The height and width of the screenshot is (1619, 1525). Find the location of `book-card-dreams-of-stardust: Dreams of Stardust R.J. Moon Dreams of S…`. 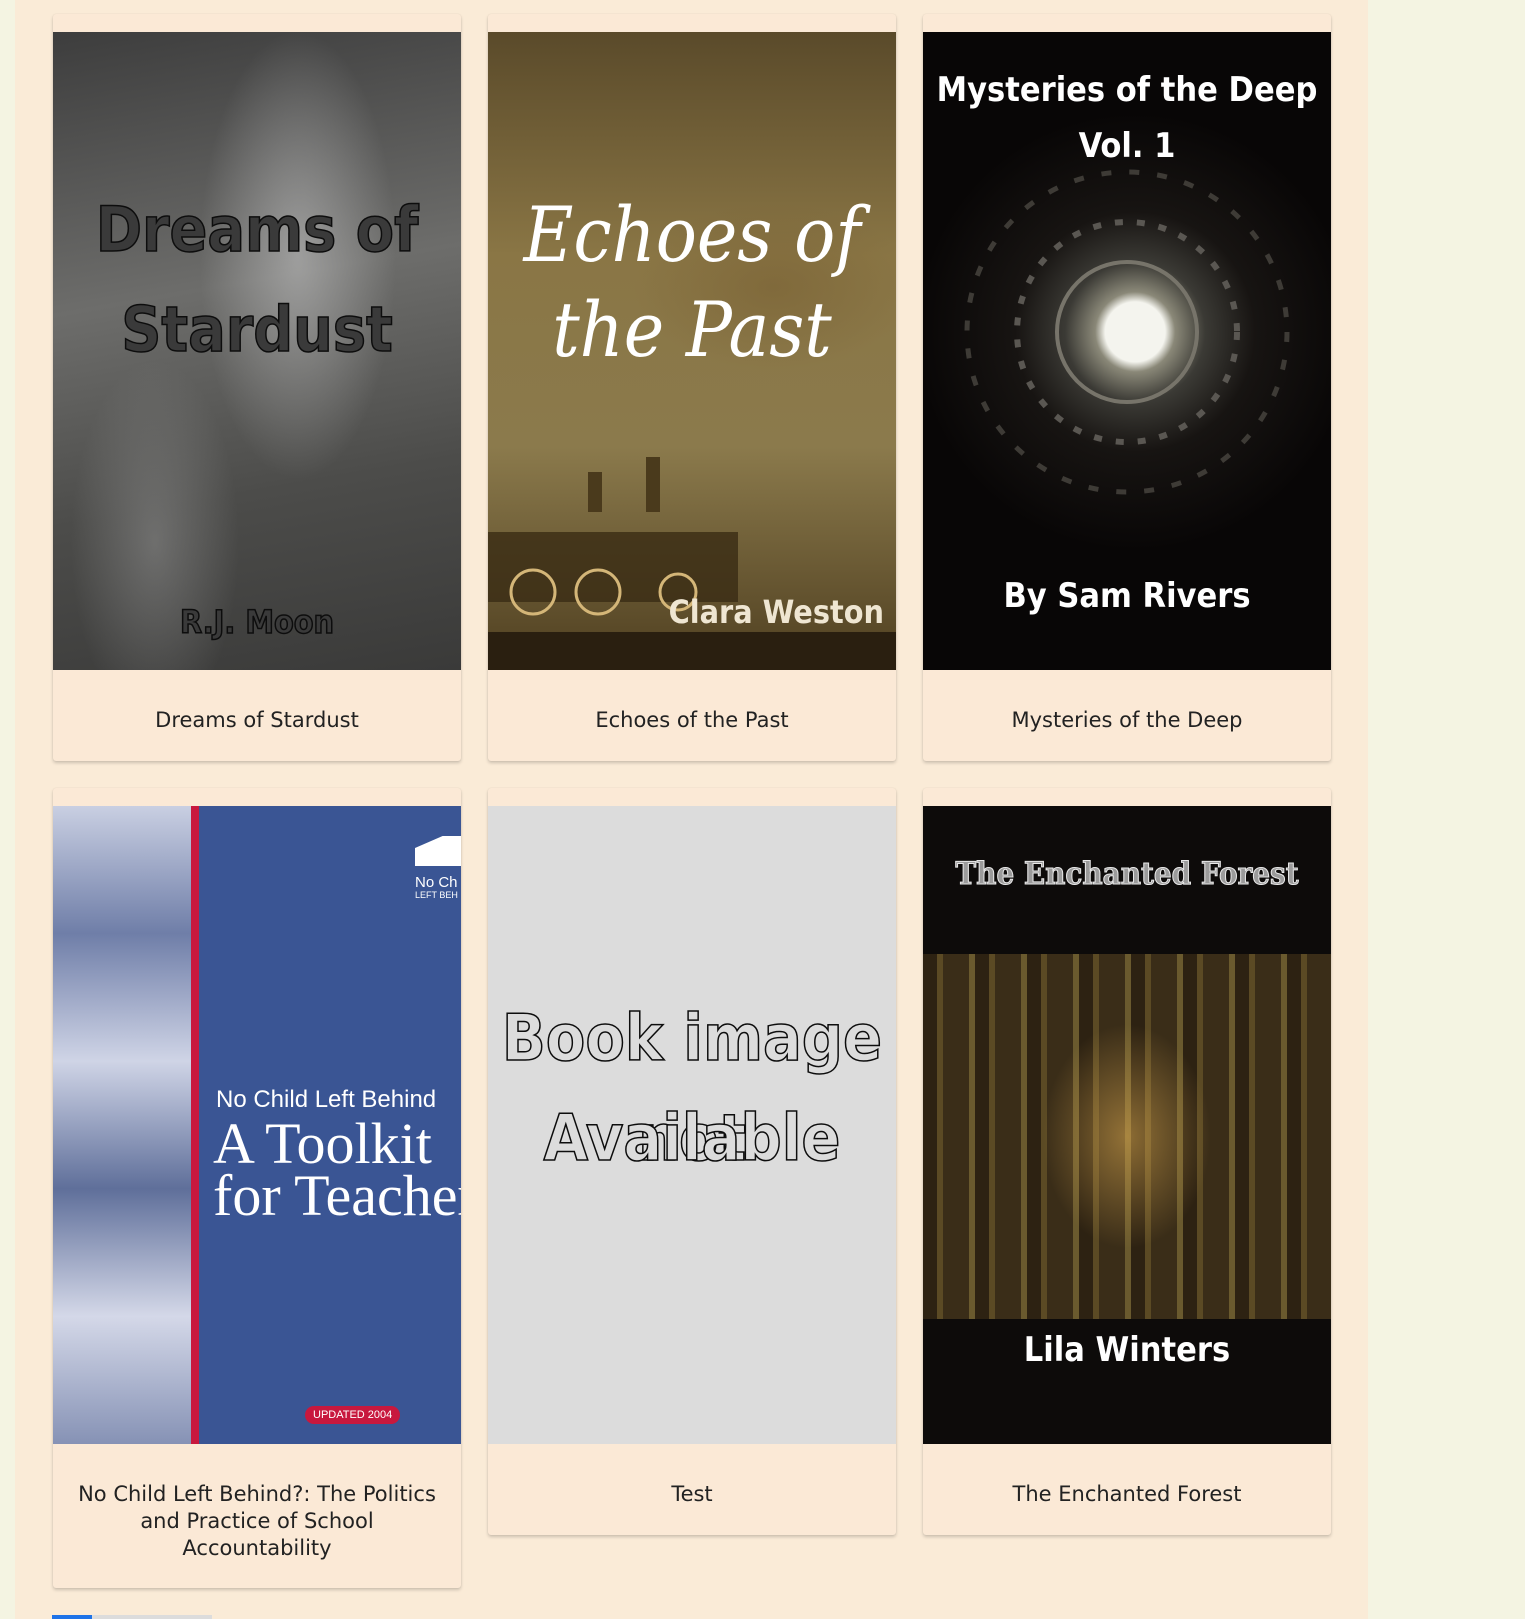

book-card-dreams-of-stardust: Dreams of Stardust R.J. Moon Dreams of S… is located at coordinates (257, 387).